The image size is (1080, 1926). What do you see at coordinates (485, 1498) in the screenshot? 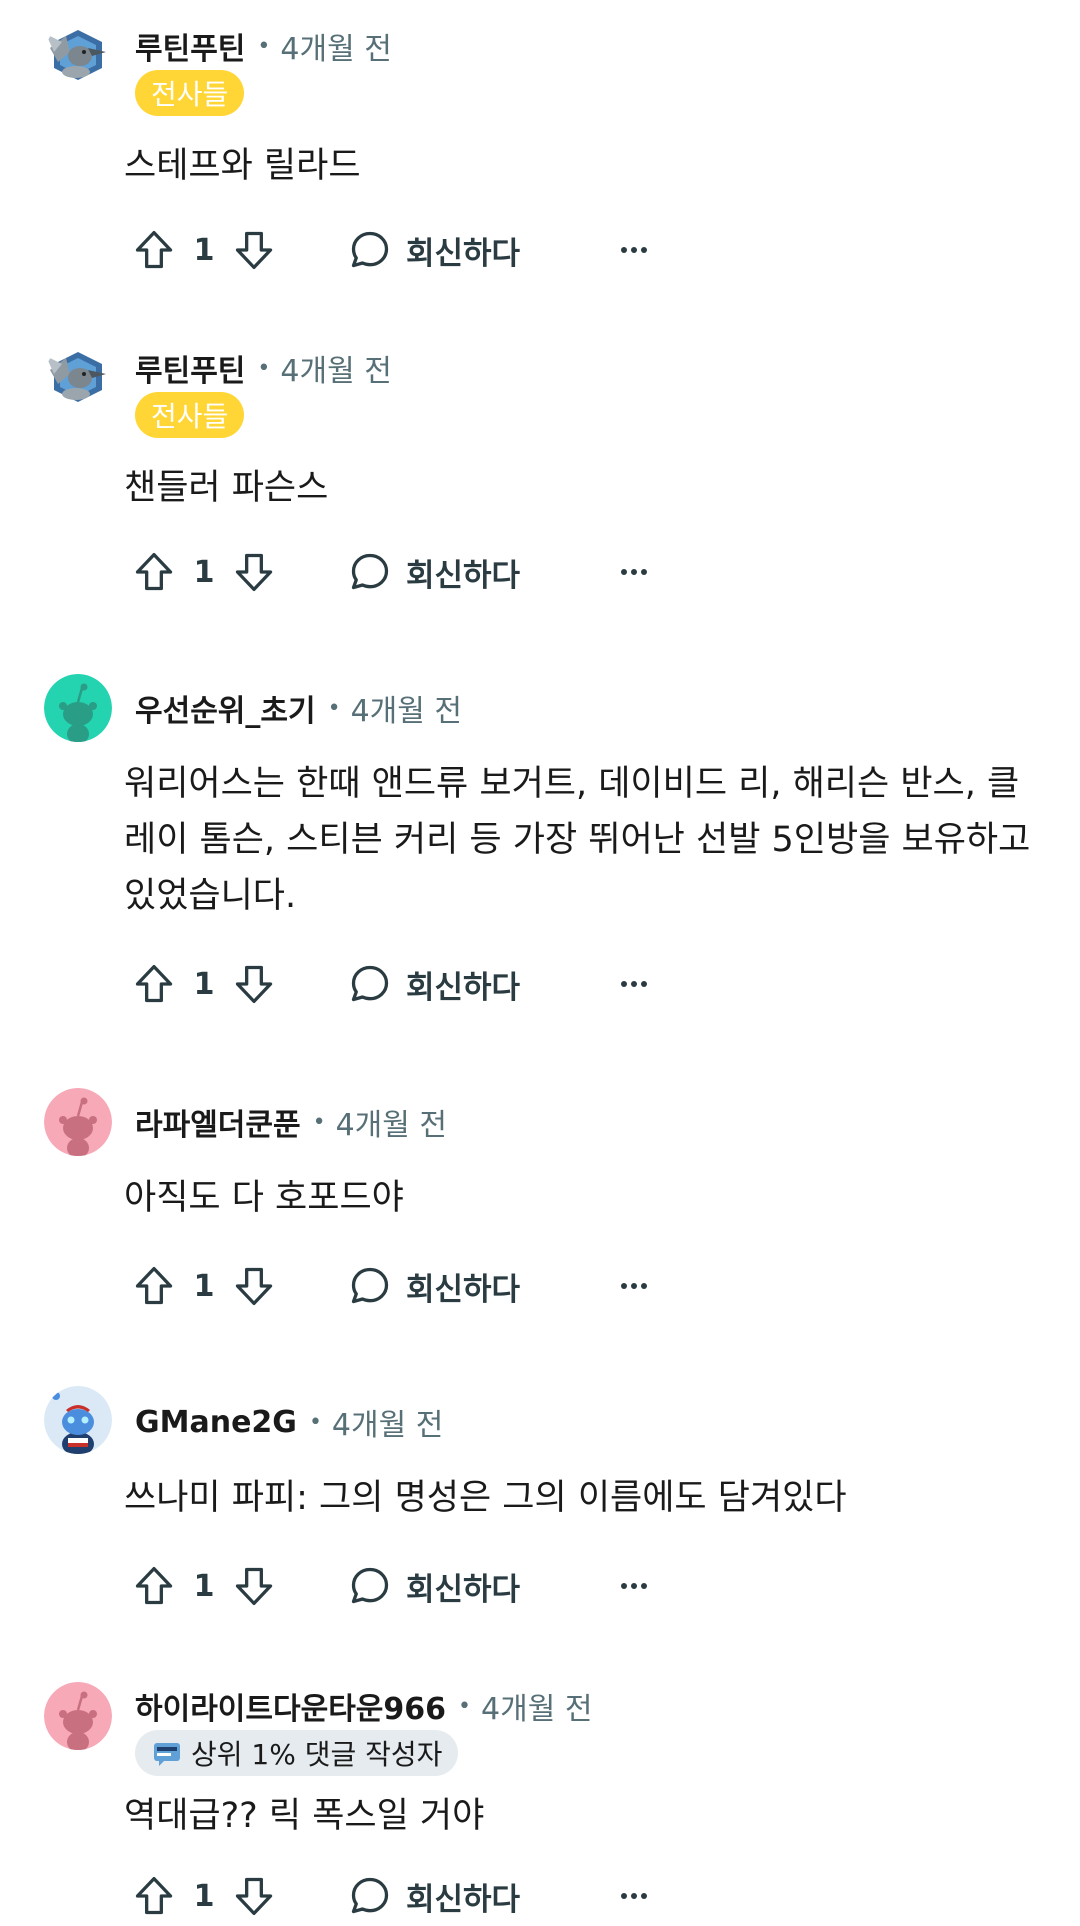
I see `comment-body: 쓰나미 파피: 그의 명성은 그의 이름에도 담겨있다` at bounding box center [485, 1498].